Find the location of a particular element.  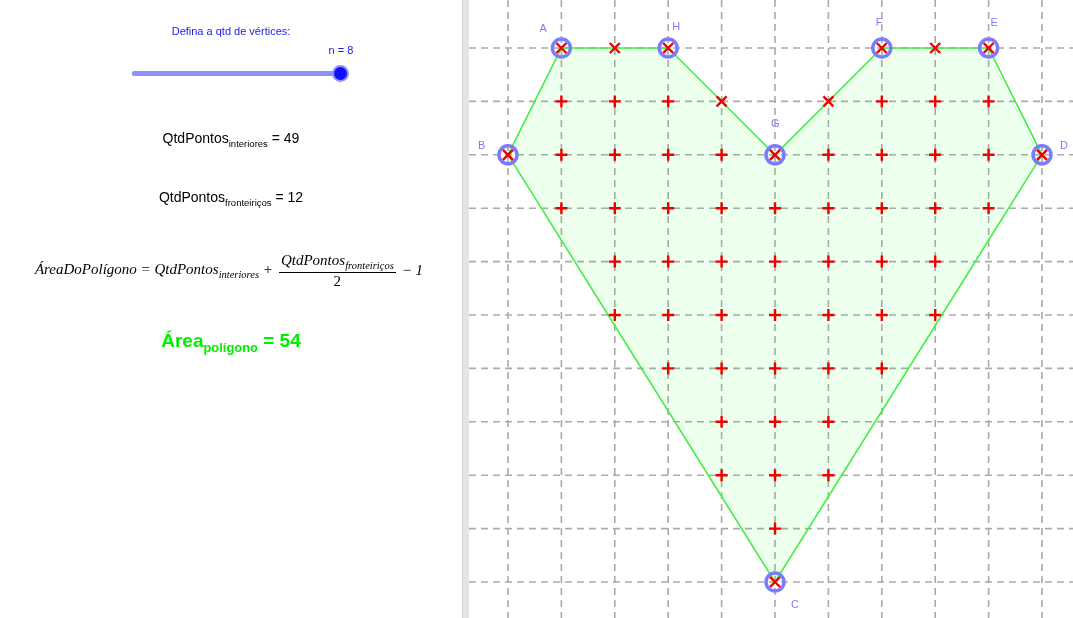

vertex-label: A is located at coordinates (543, 28).